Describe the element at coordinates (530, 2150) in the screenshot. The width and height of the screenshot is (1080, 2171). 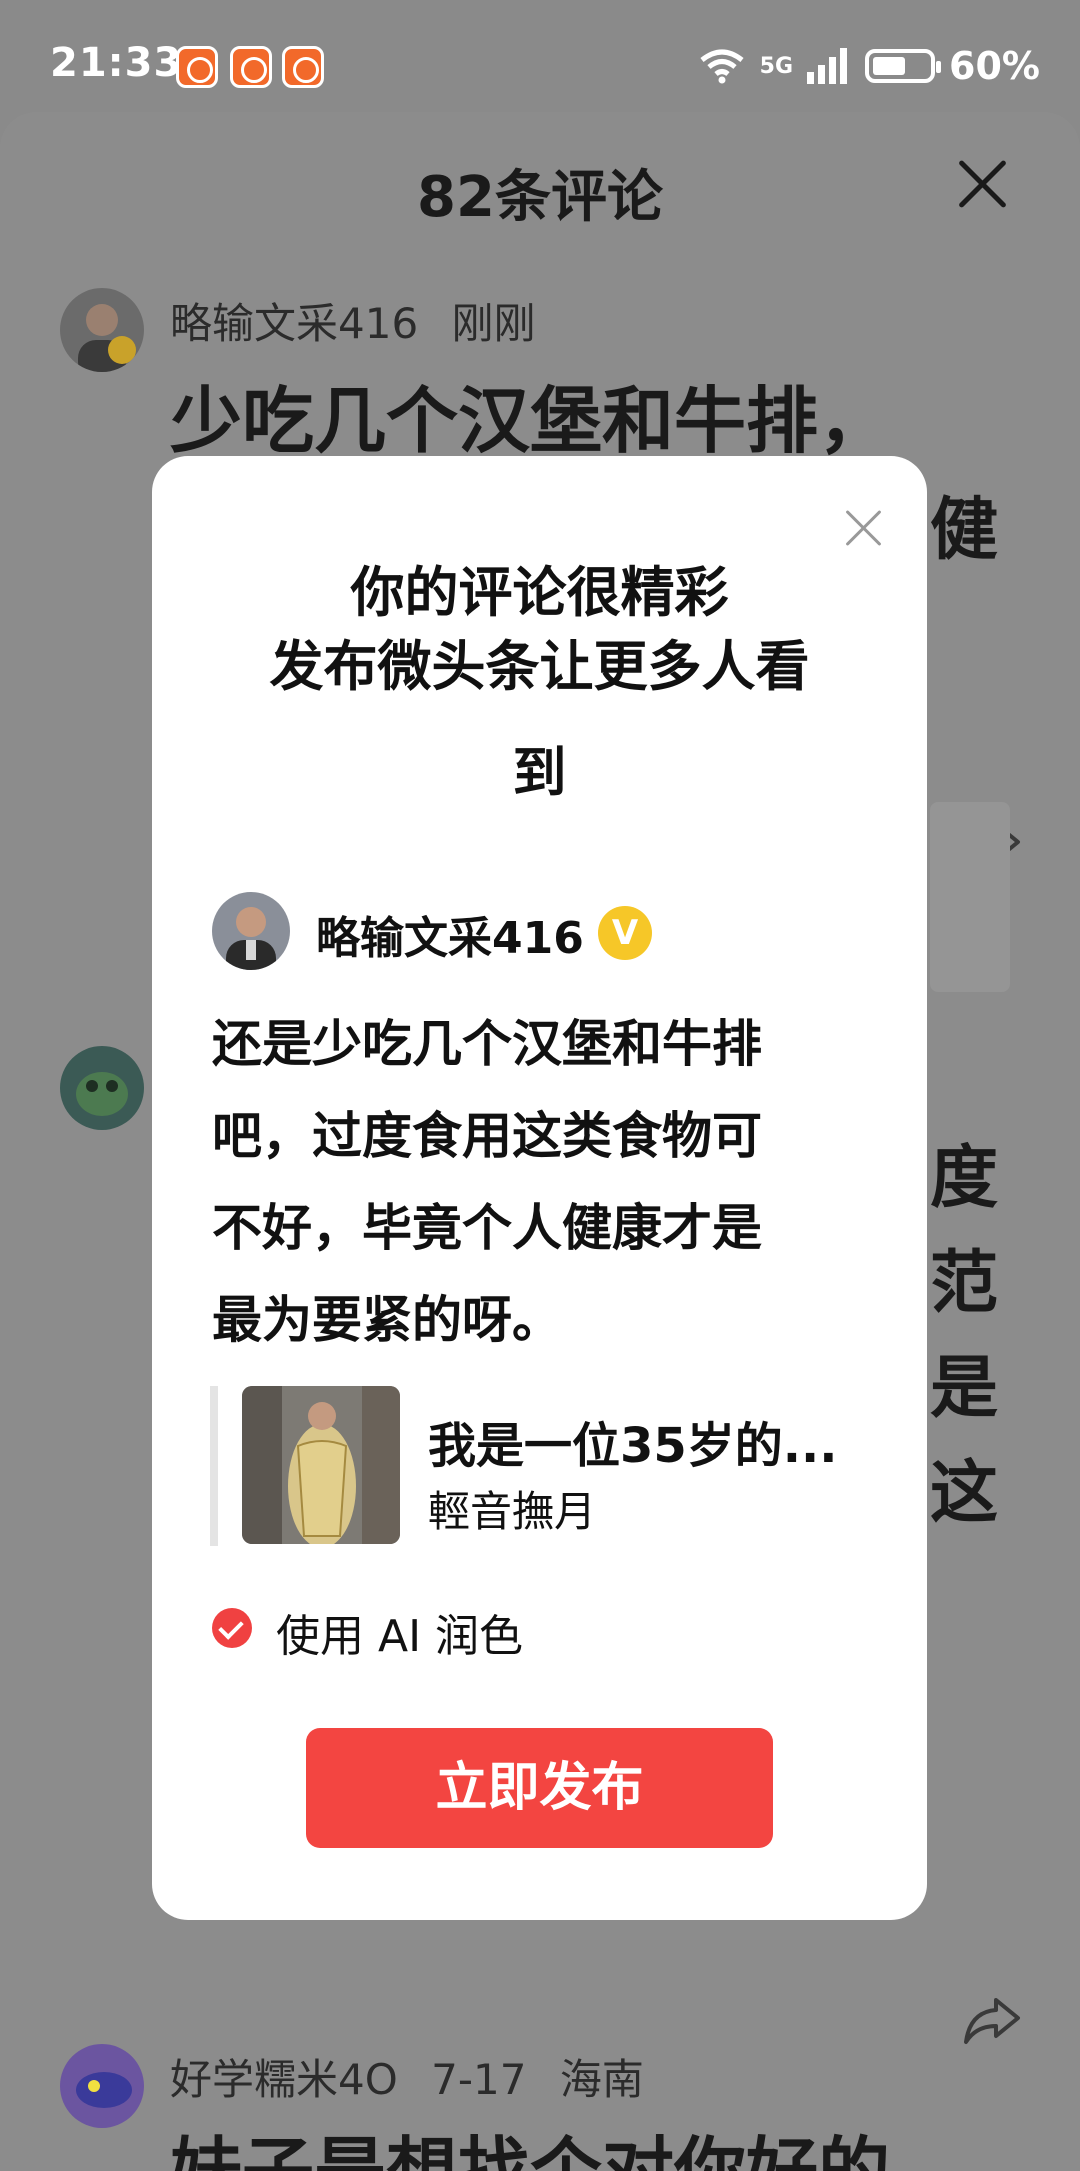
I see `comment-text: 妹子是想找个对你好的` at that location.